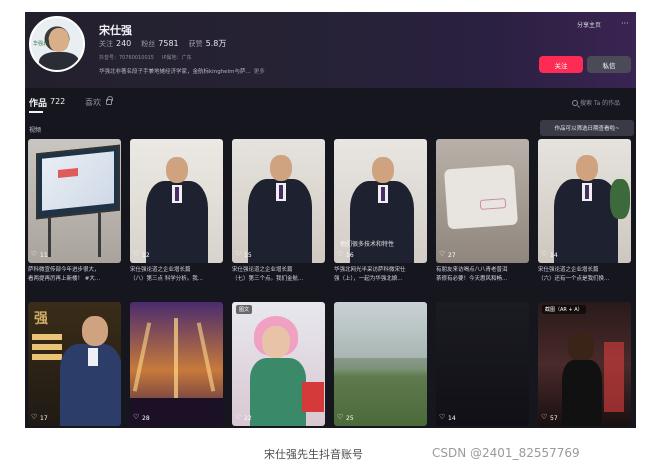 This screenshot has height=473, width=660. I want to click on video-card: 28, so click(176, 365).